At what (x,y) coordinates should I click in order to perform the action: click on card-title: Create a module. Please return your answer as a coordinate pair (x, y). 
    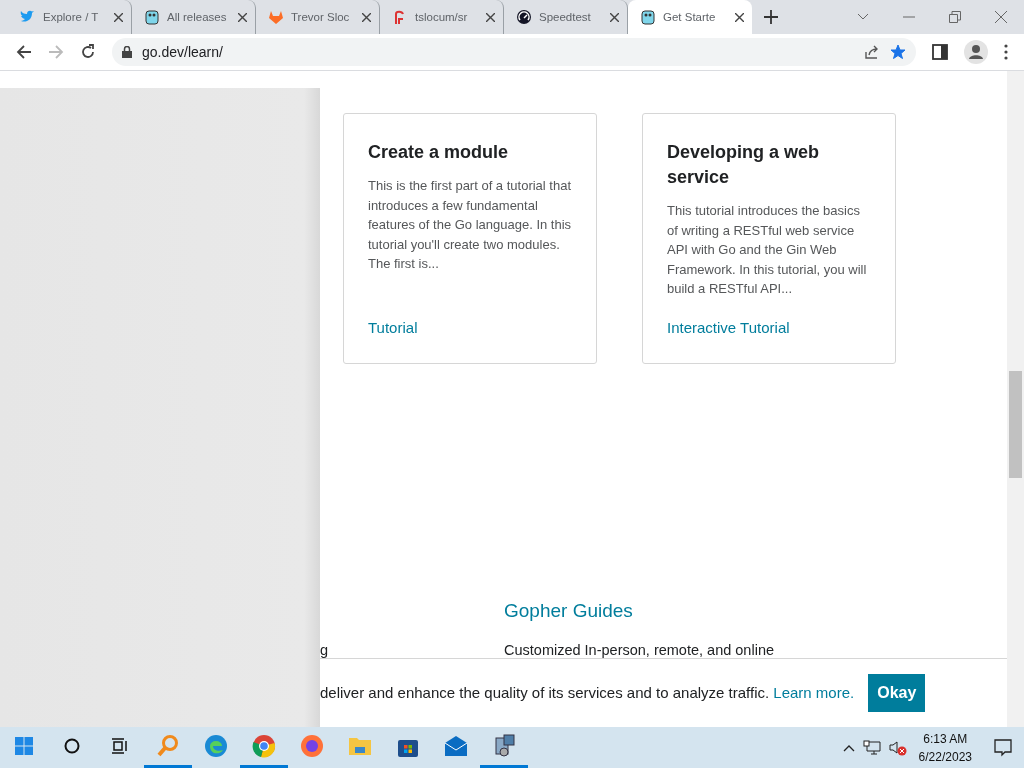
    Looking at the image, I should click on (439, 152).